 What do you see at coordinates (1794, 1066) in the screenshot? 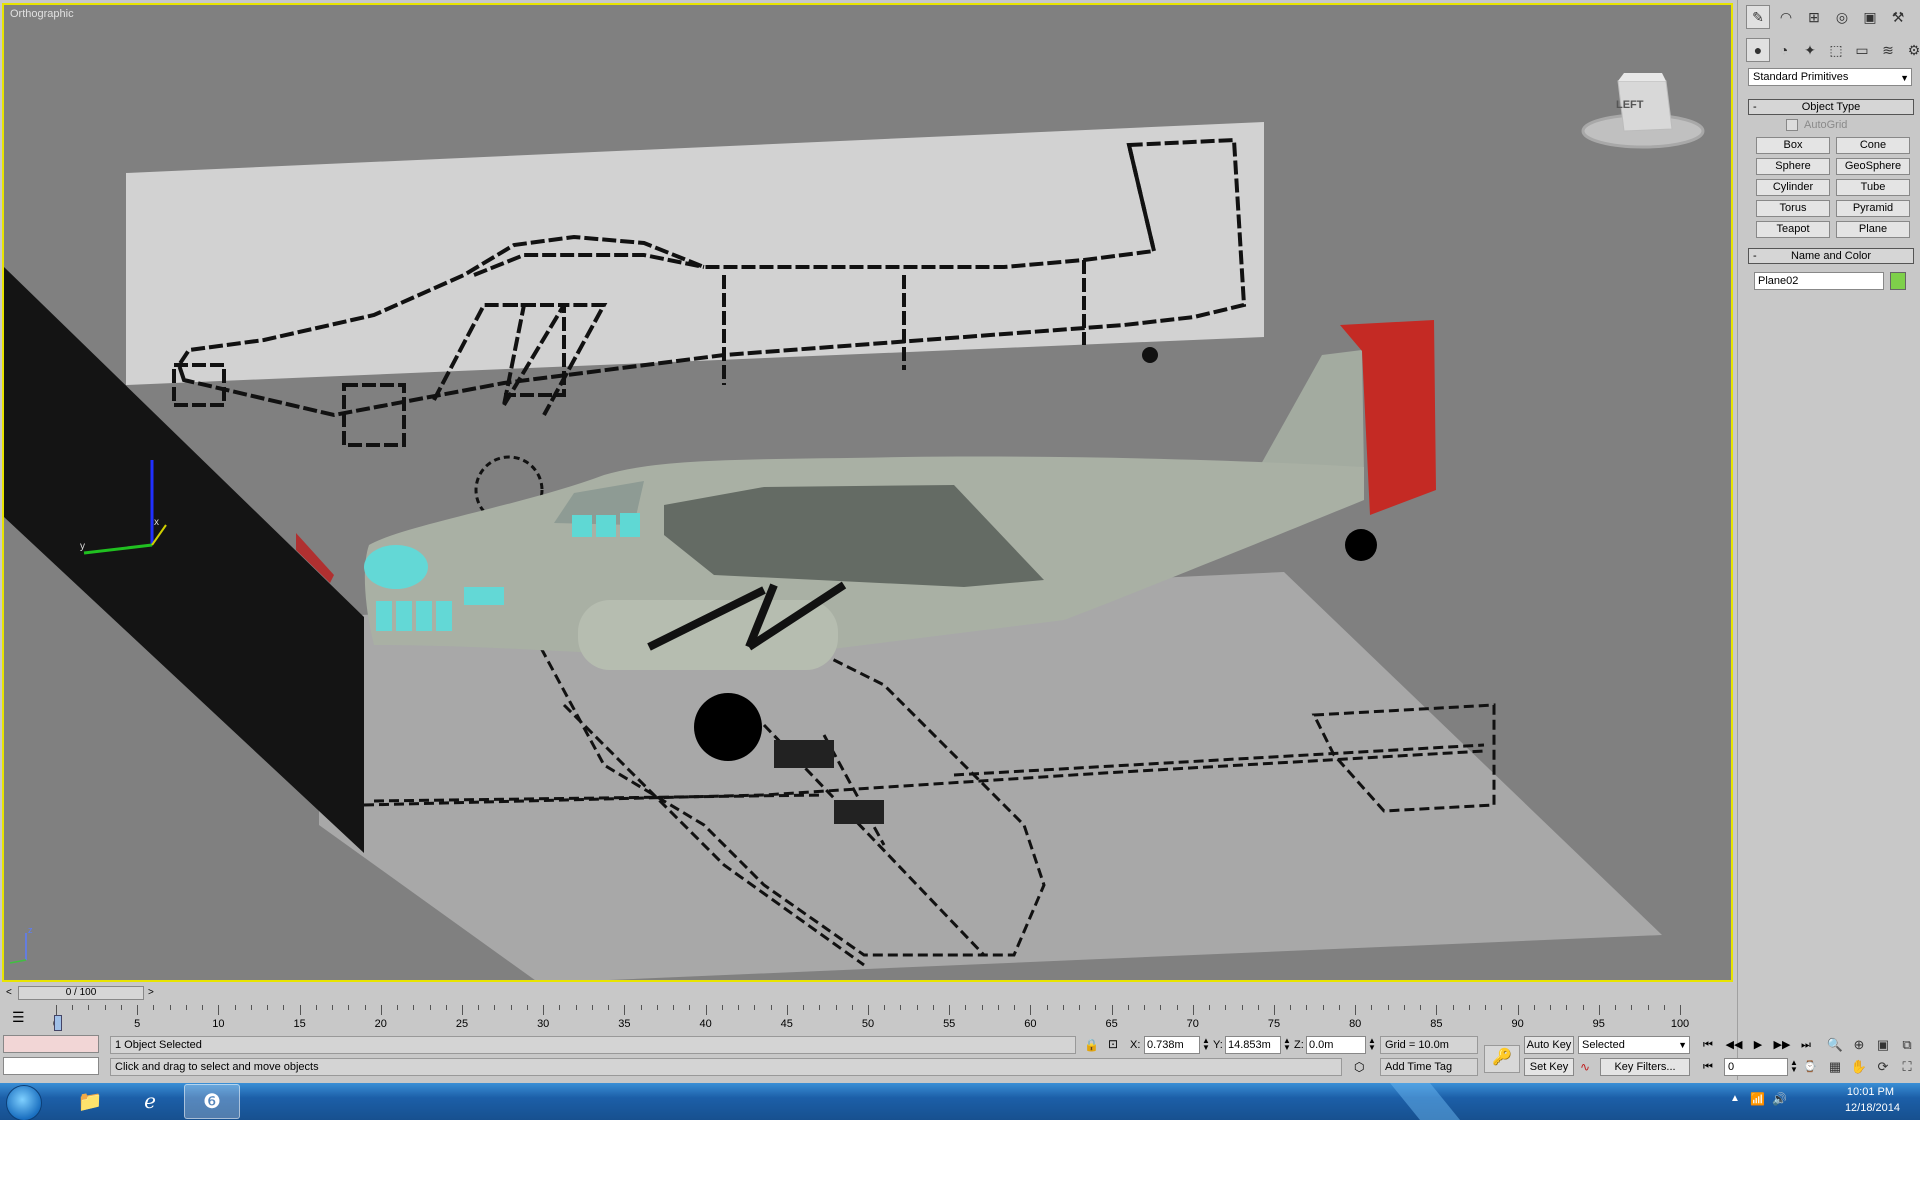
I see `frame-spinner: ▲ ▼` at bounding box center [1794, 1066].